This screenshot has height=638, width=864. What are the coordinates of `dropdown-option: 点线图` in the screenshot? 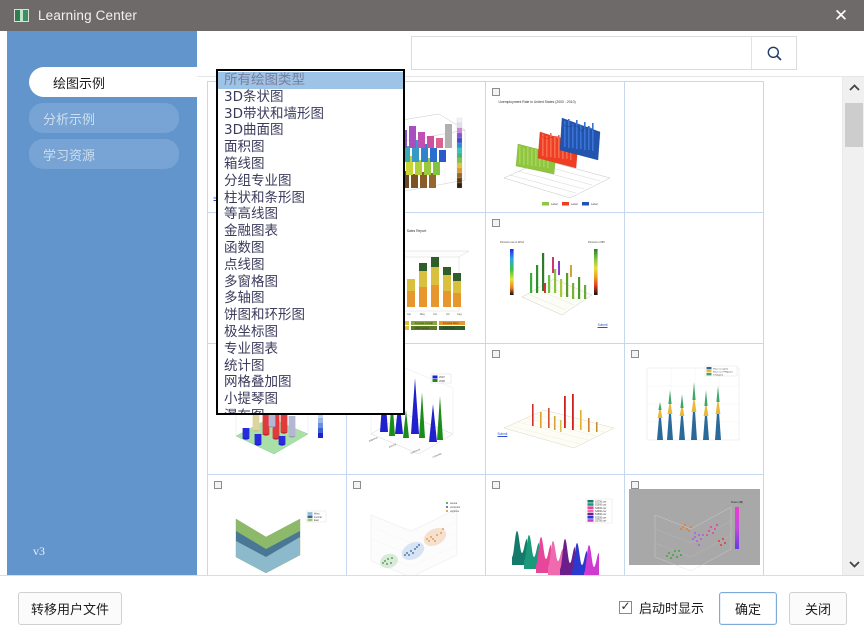 It's located at (310, 265).